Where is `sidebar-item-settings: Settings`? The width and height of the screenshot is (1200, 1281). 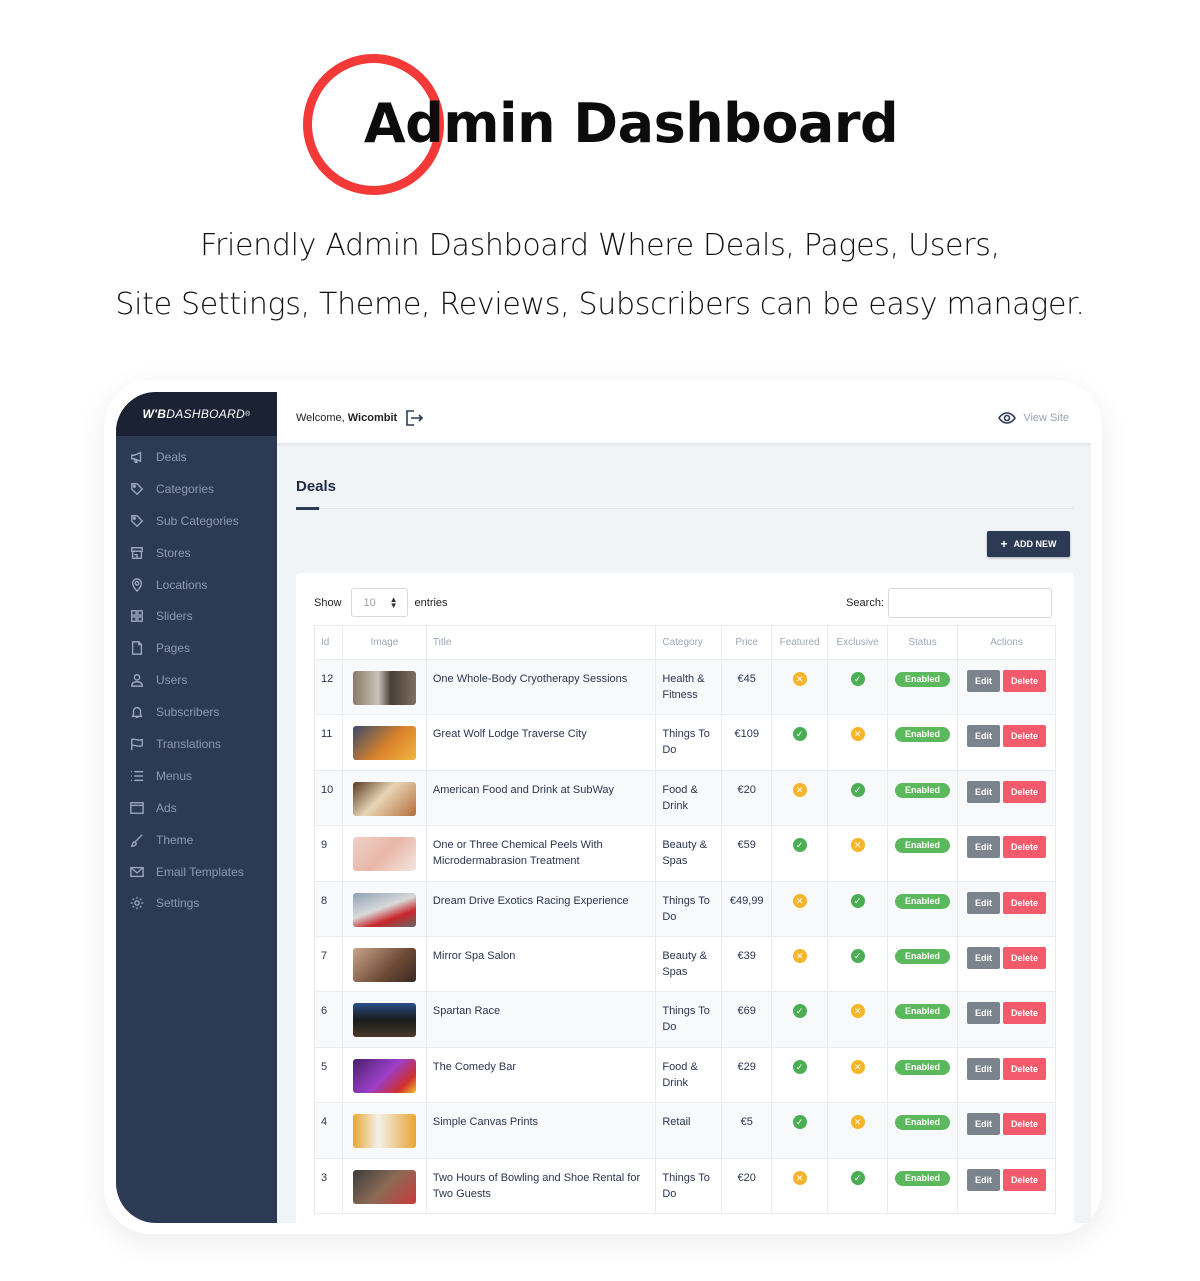
sidebar-item-settings: Settings is located at coordinates (196, 903).